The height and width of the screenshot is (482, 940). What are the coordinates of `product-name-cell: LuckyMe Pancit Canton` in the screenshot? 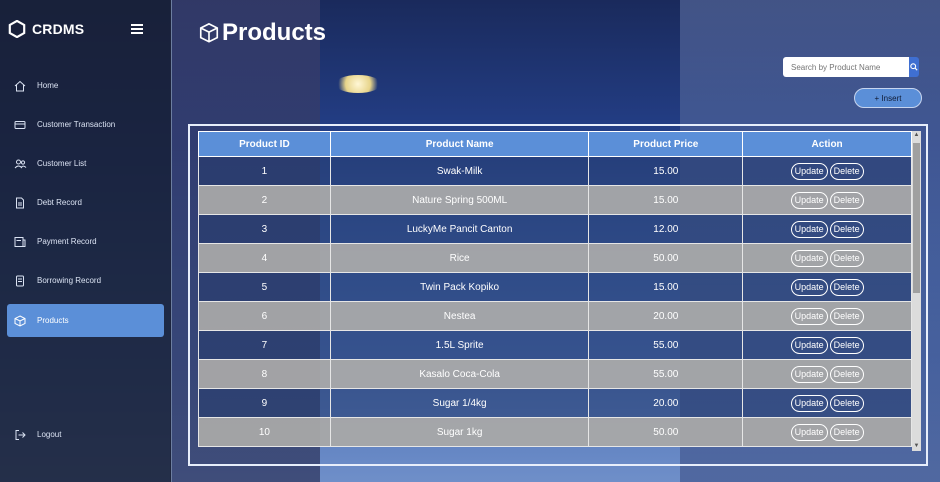 It's located at (459, 229).